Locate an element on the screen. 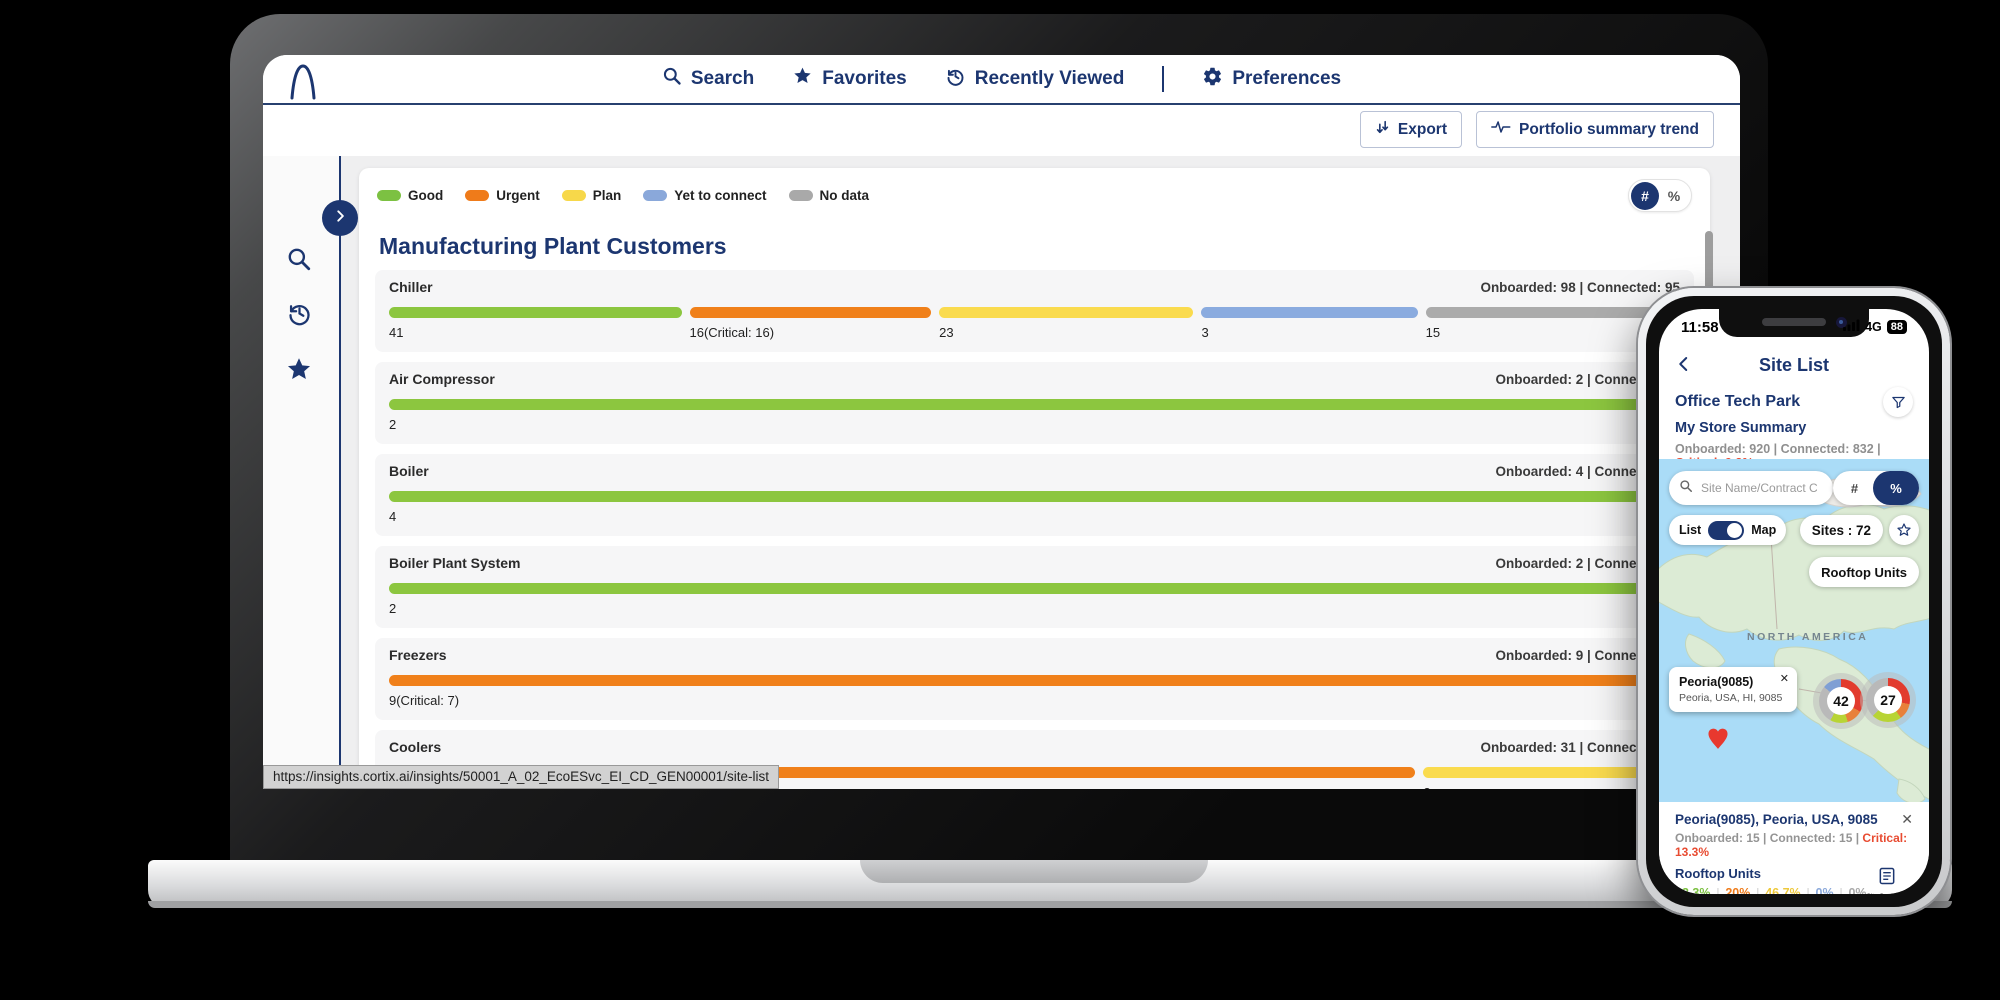 The height and width of the screenshot is (1000, 2000). bar-segment: 3 is located at coordinates (1309, 323).